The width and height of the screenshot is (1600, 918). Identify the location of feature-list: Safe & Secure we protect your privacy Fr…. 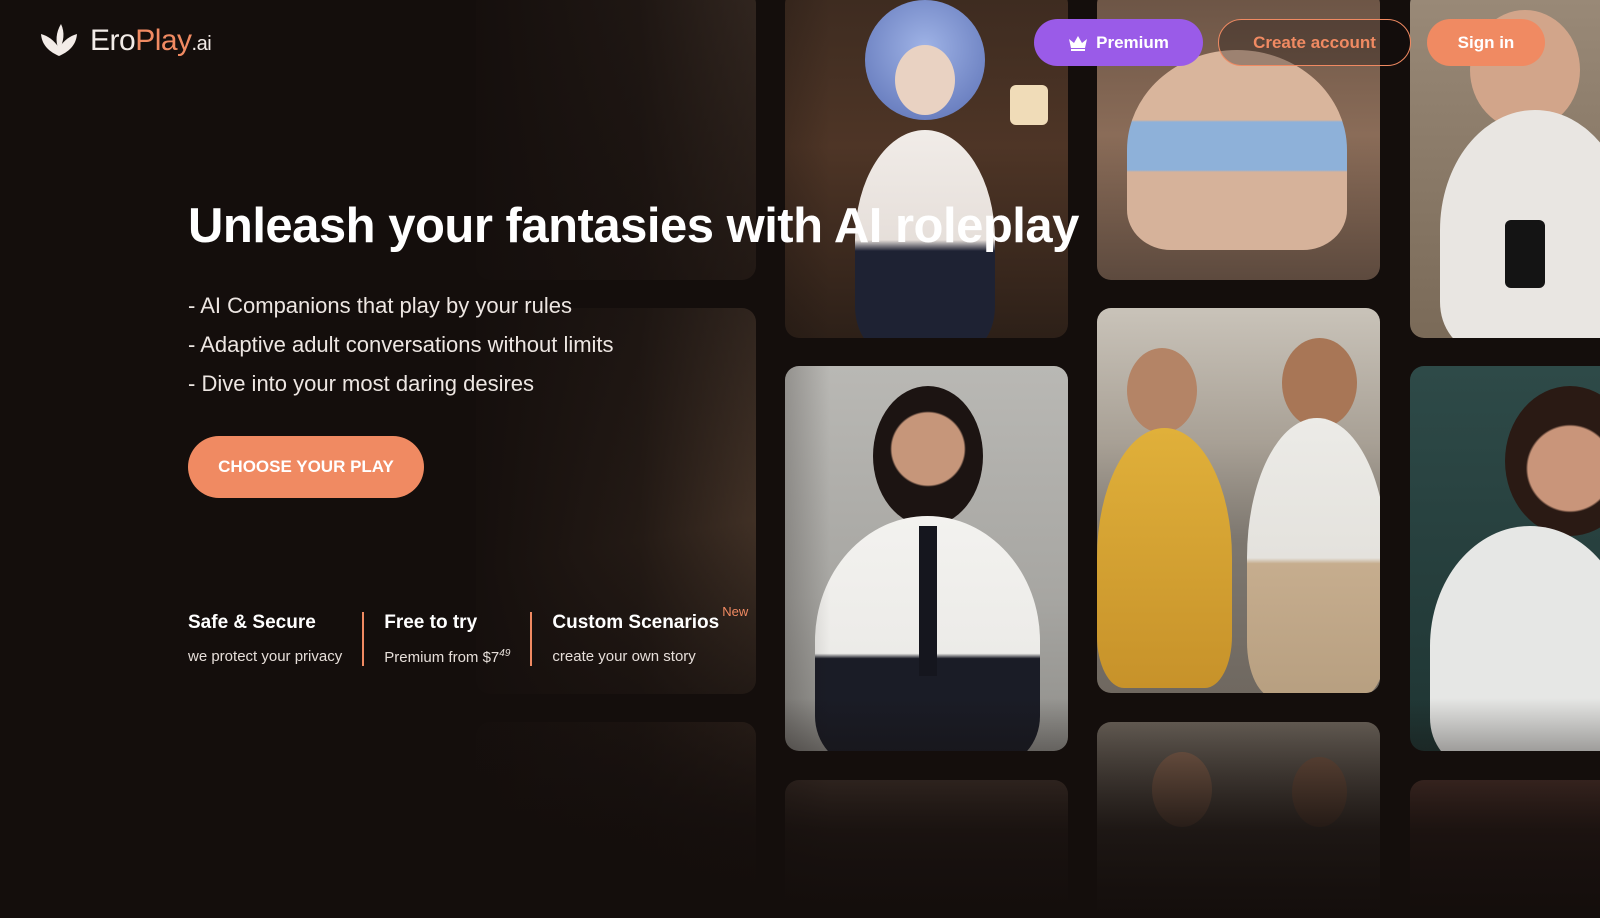
(468, 635).